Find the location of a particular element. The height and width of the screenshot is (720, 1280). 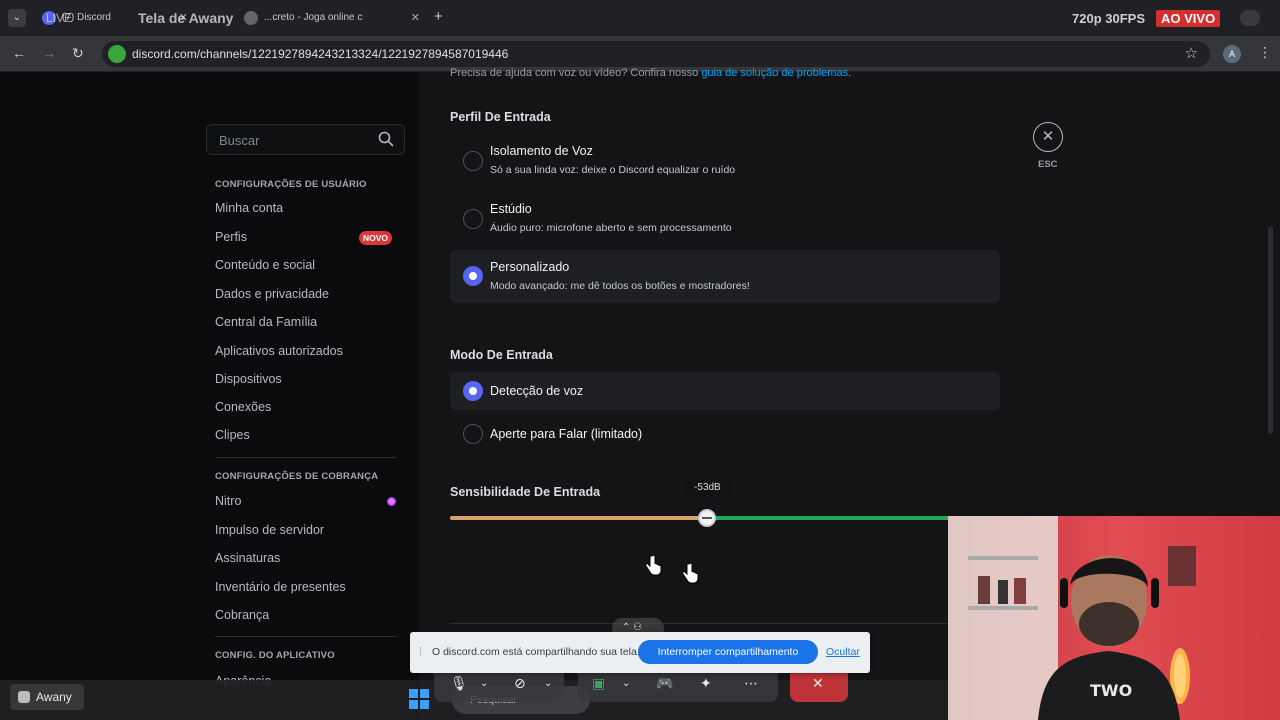

search-placeholder: Buscar is located at coordinates (239, 140).